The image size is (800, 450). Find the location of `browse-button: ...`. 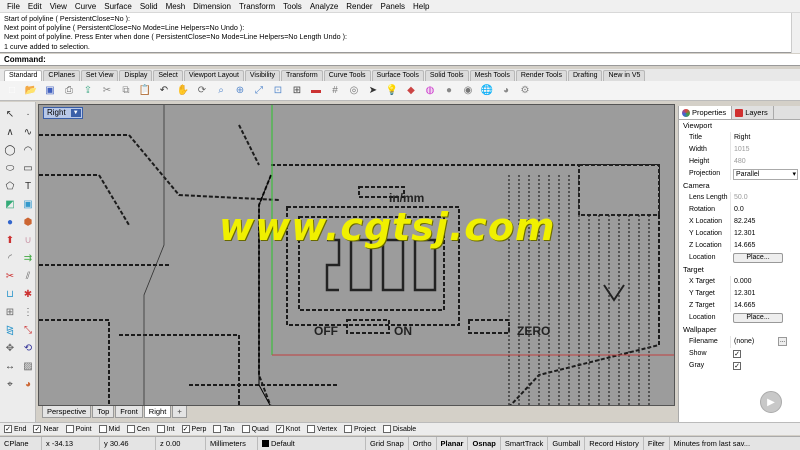

browse-button: ... is located at coordinates (782, 341).